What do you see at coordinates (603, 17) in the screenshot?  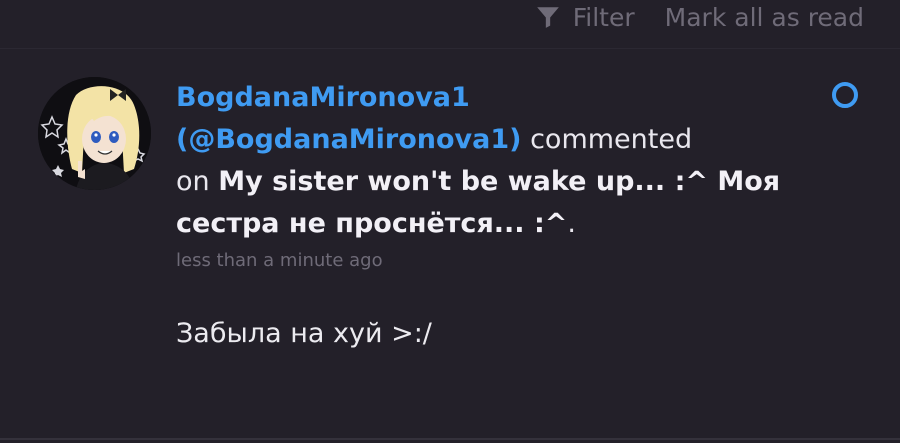 I see `filter-label: Filter` at bounding box center [603, 17].